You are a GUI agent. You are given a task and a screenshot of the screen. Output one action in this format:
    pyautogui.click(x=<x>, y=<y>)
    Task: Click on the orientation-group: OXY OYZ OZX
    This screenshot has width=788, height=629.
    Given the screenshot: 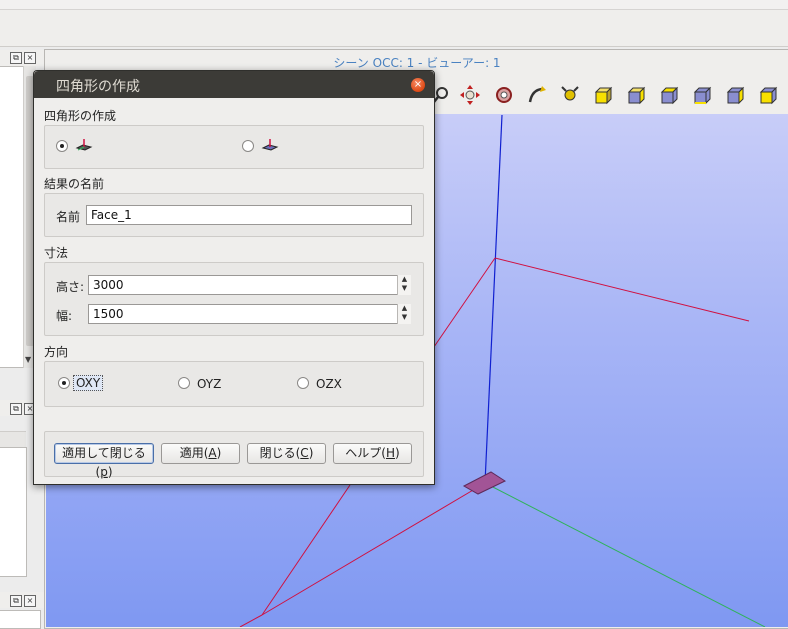 What is the action you would take?
    pyautogui.click(x=234, y=384)
    